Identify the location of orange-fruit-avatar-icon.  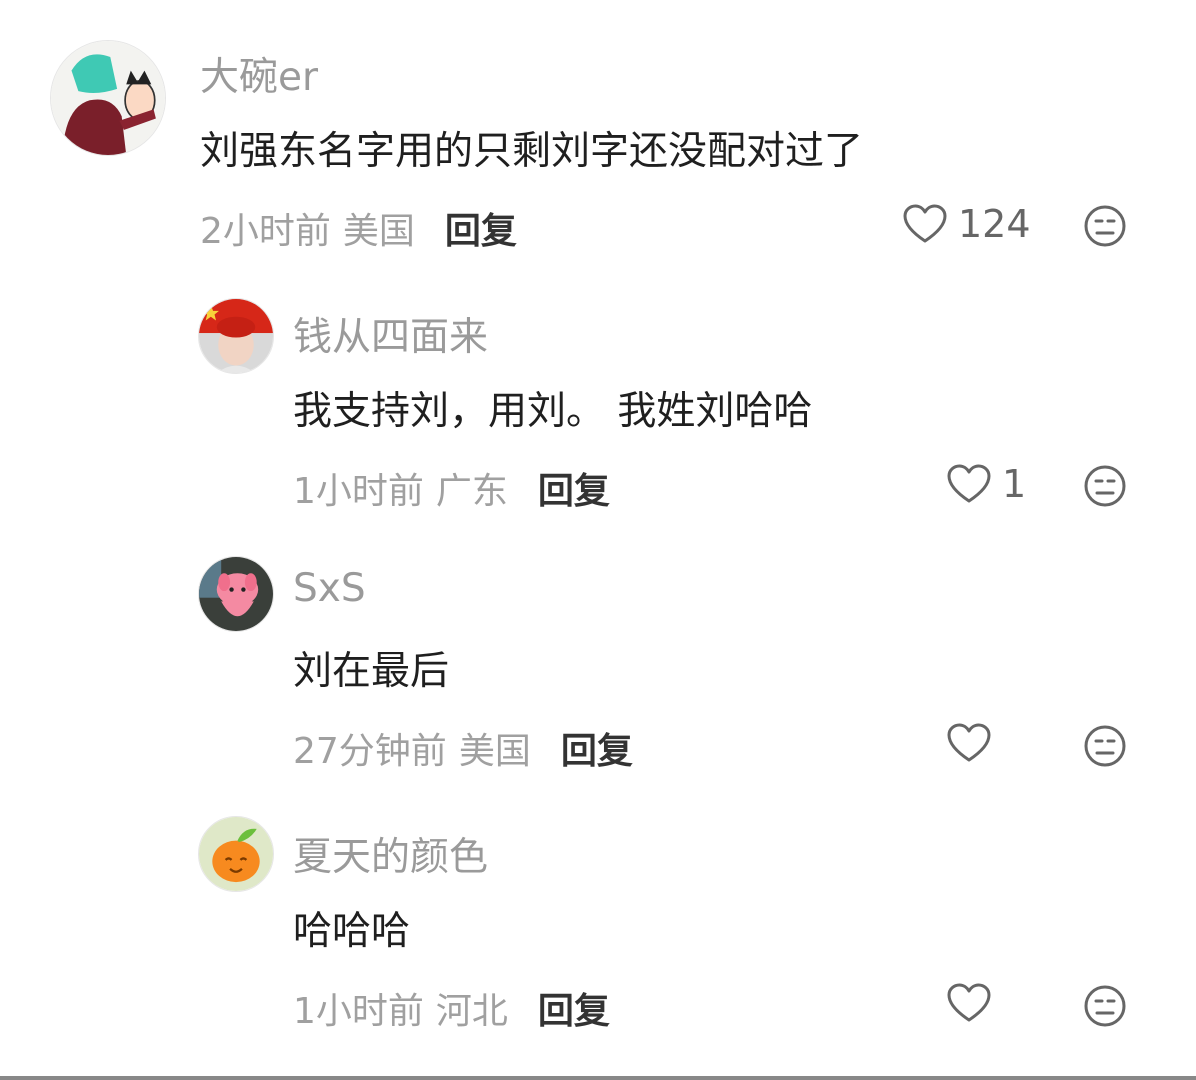
(236, 854).